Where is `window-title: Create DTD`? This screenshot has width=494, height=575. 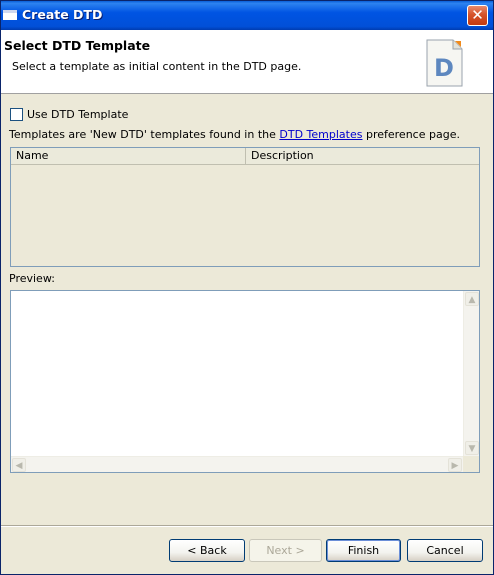
window-title: Create DTD is located at coordinates (62, 14).